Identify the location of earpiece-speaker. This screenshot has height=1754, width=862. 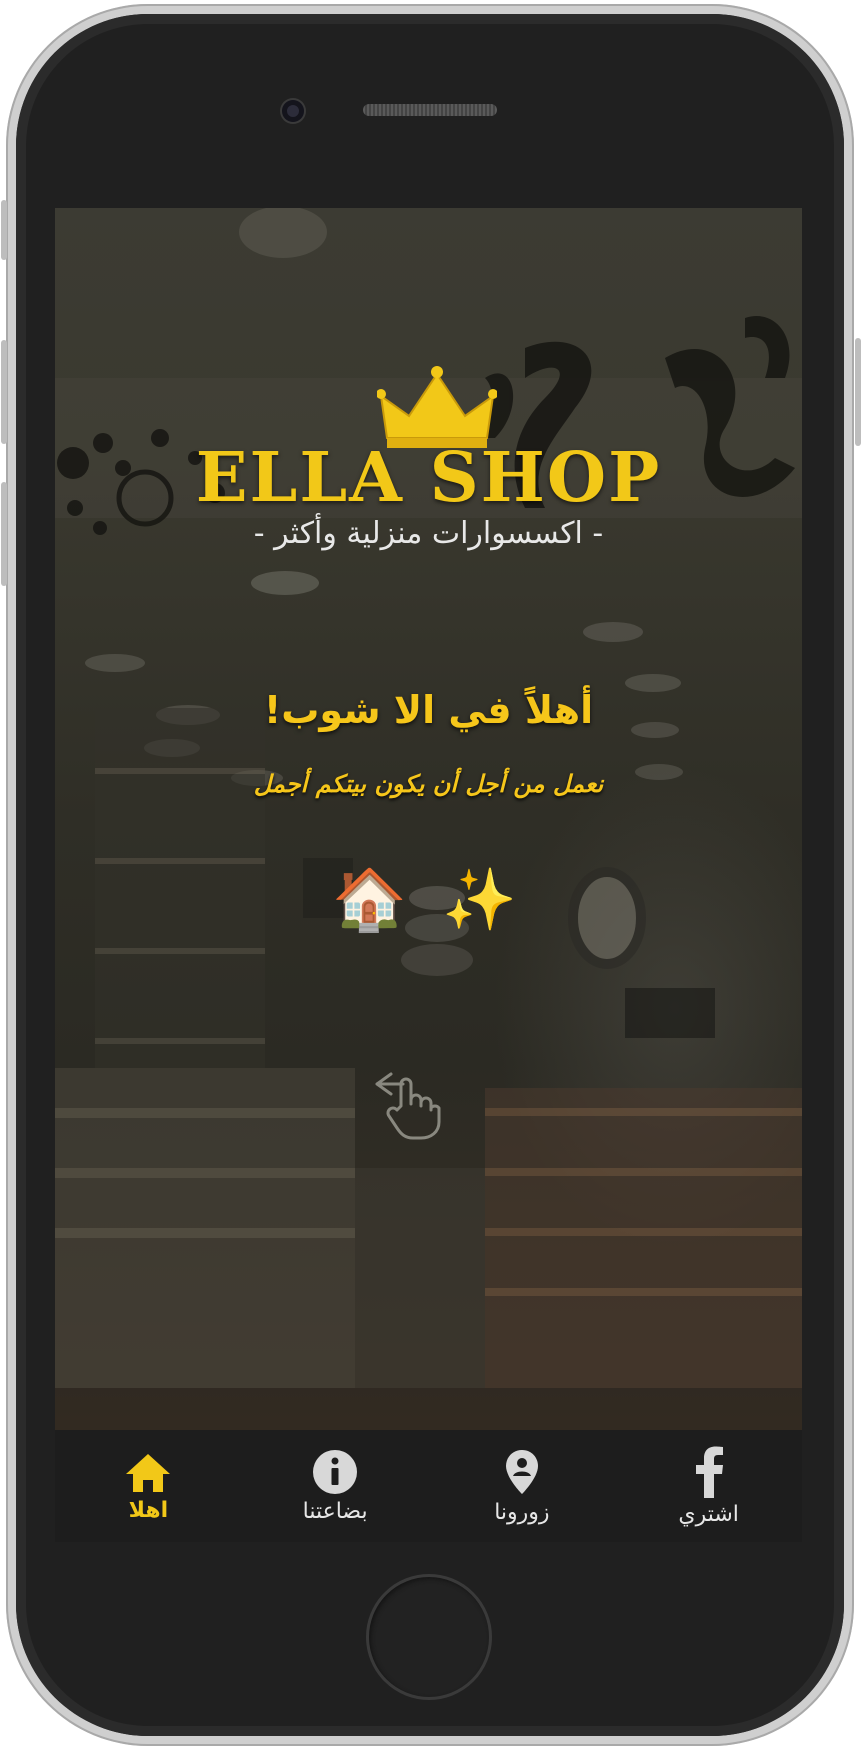
(430, 110).